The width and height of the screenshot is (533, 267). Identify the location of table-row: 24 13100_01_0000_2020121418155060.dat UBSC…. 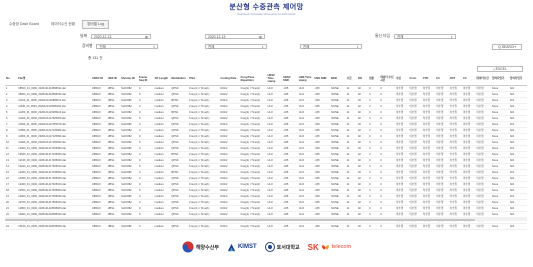
(266, 226).